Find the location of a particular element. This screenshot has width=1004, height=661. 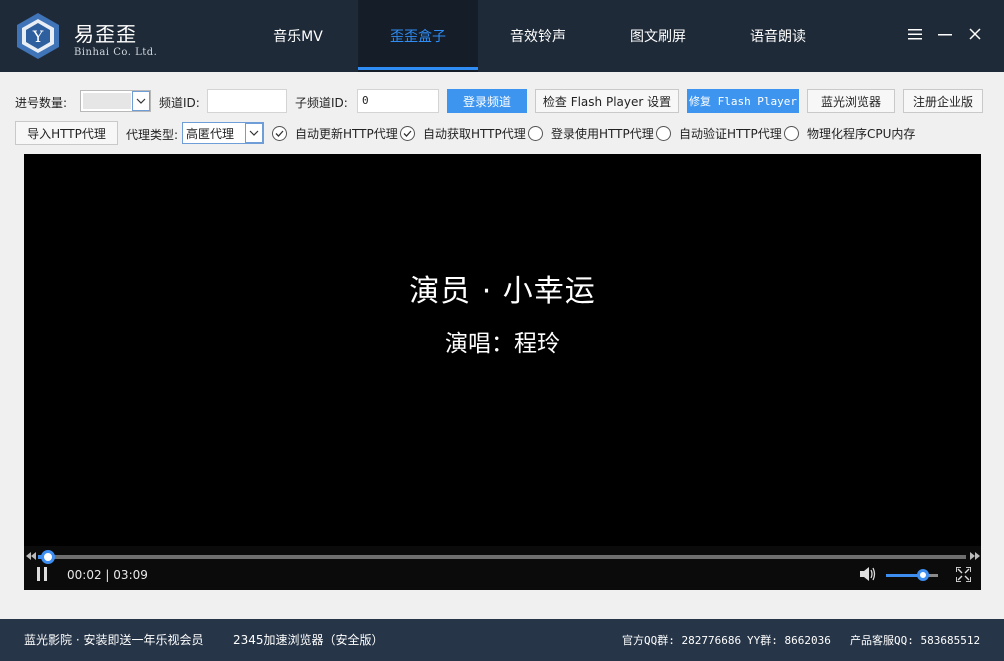

yy-group: YY群: 8662036 is located at coordinates (789, 640).